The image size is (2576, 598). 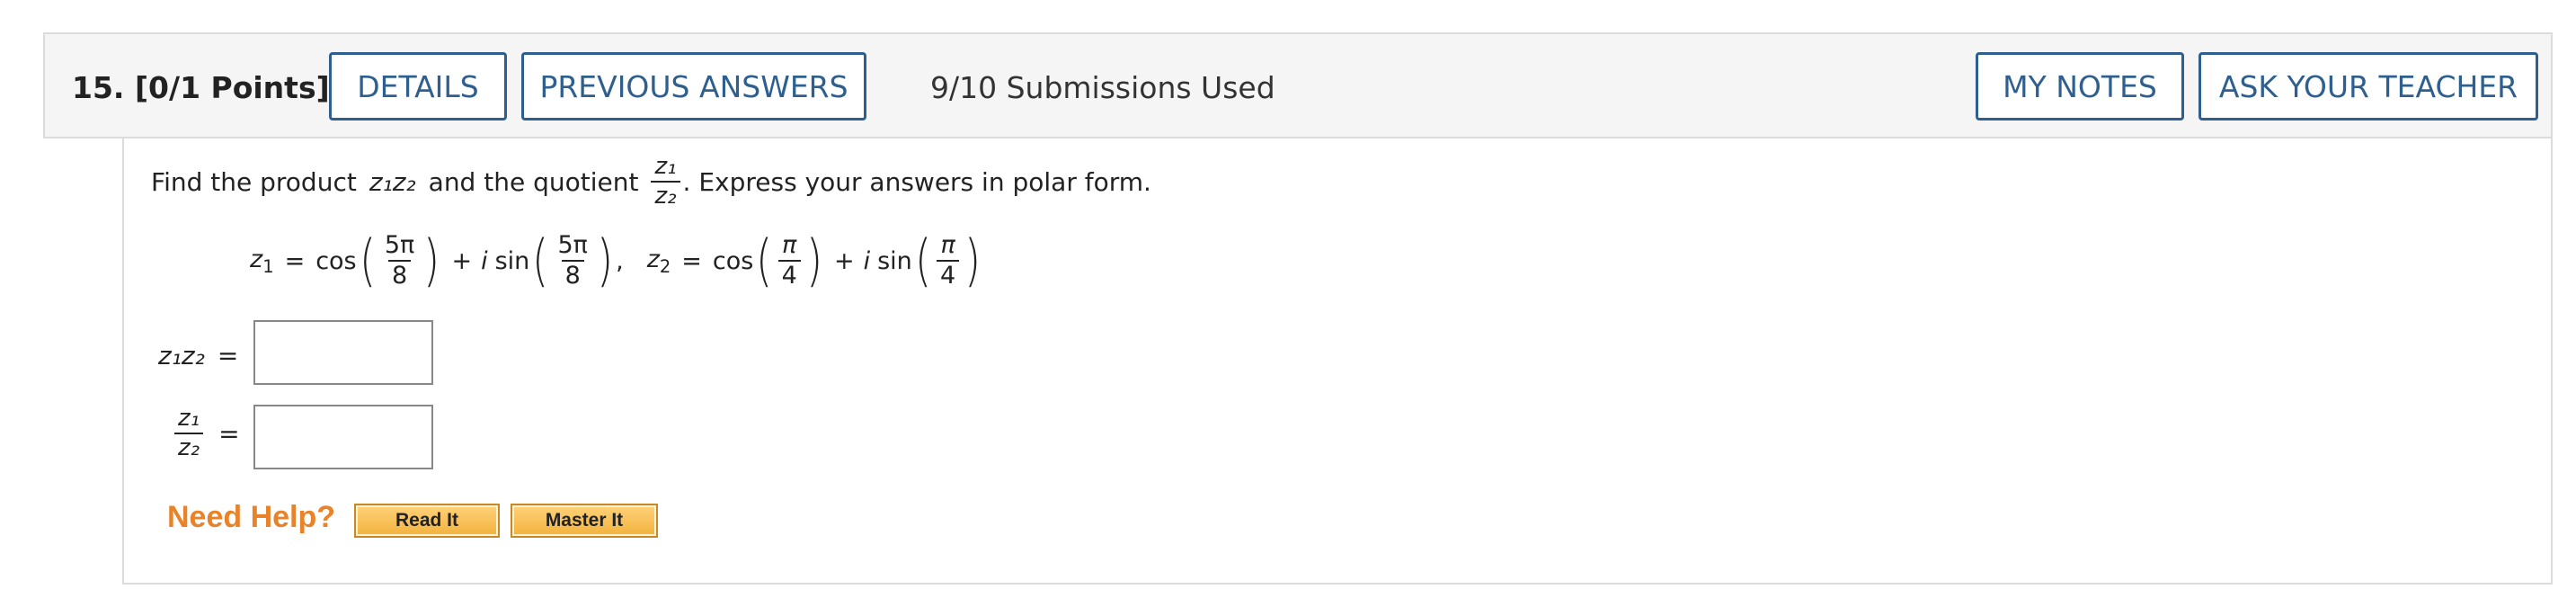 I want to click on z1-sin-num: 5π, so click(x=572, y=245).